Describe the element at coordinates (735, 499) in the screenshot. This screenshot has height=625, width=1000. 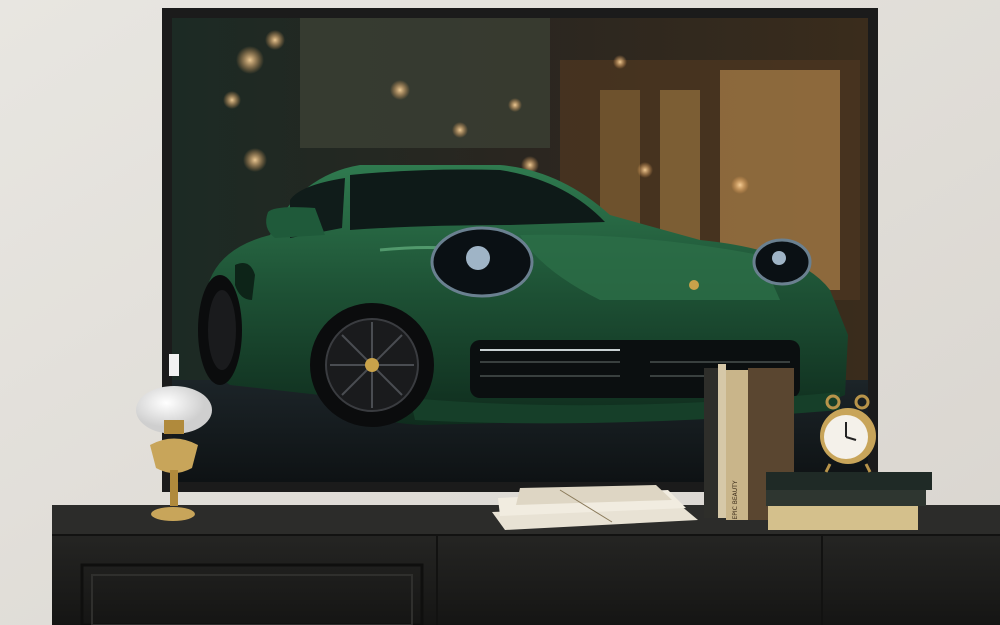
I see `book-spine-text: EPIC BEAUTY` at that location.